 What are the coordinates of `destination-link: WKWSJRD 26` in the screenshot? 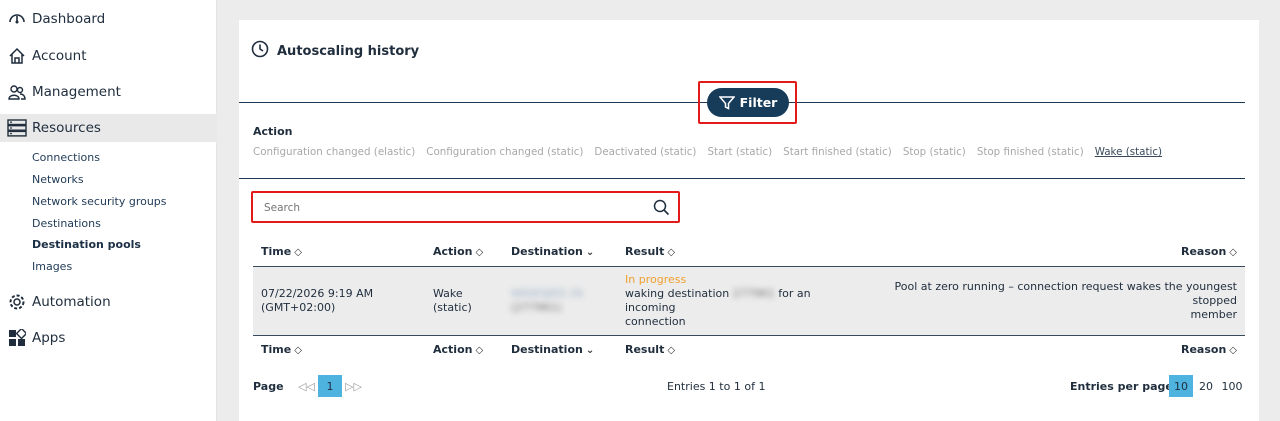 It's located at (560, 294).